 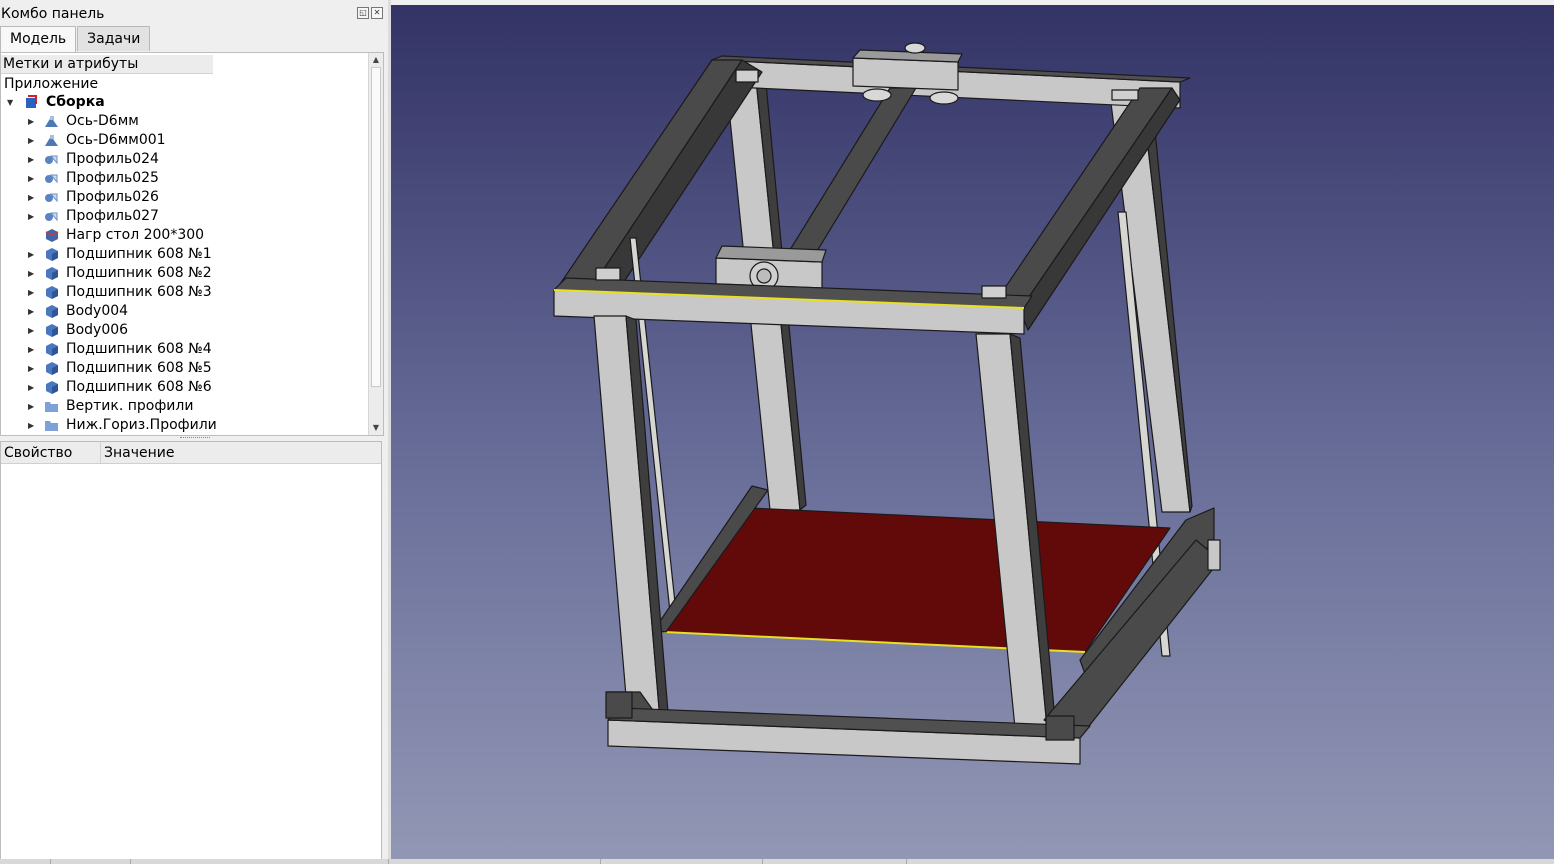 What do you see at coordinates (112, 159) in the screenshot?
I see `tree-item-label: Профиль024` at bounding box center [112, 159].